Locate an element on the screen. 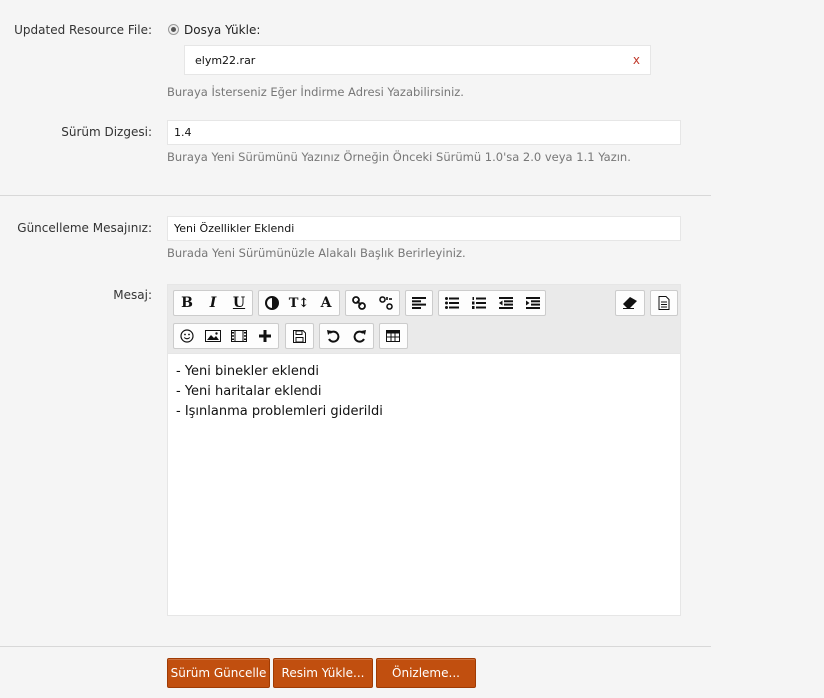 This screenshot has width=824, height=698. remove-format-group is located at coordinates (630, 303).